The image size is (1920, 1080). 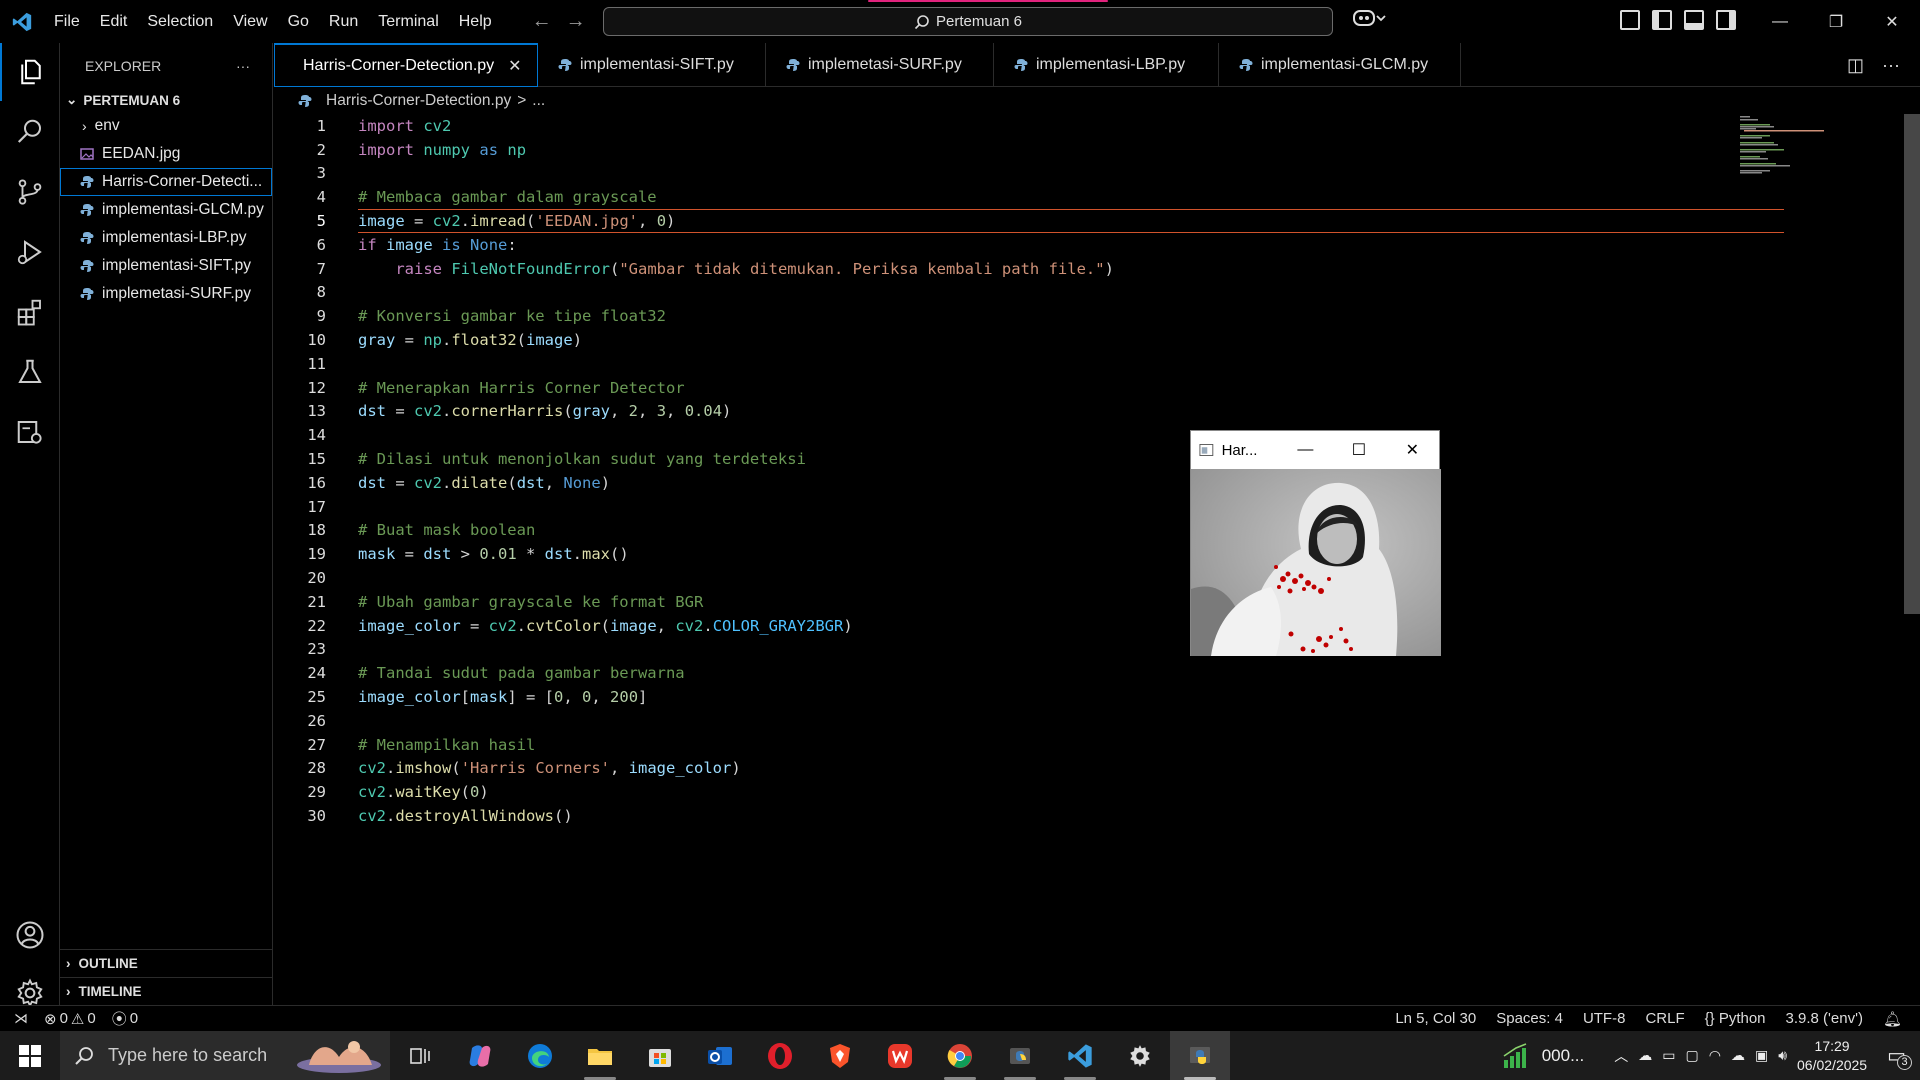 What do you see at coordinates (298, 21) in the screenshot?
I see `menu-go: Go` at bounding box center [298, 21].